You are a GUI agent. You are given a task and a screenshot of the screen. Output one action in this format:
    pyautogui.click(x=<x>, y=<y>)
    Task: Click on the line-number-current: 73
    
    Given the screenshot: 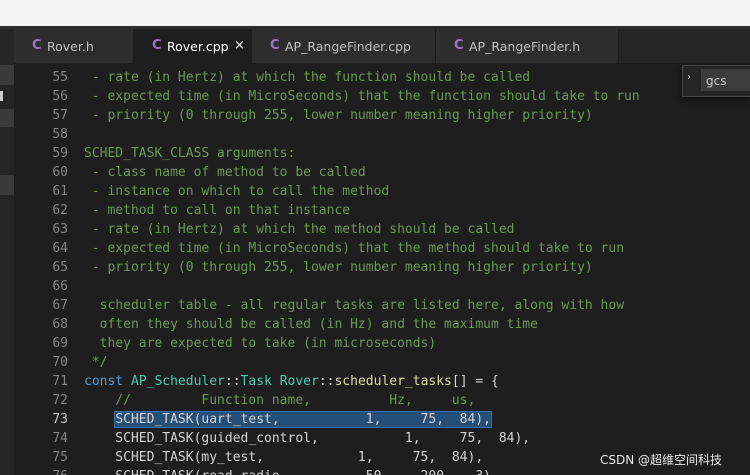 What is the action you would take?
    pyautogui.click(x=60, y=419)
    